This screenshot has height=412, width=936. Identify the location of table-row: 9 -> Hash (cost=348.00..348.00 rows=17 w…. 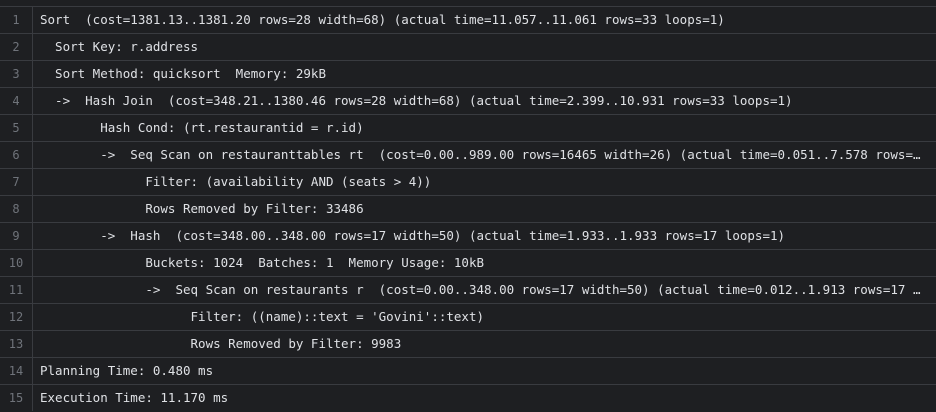
(468, 236).